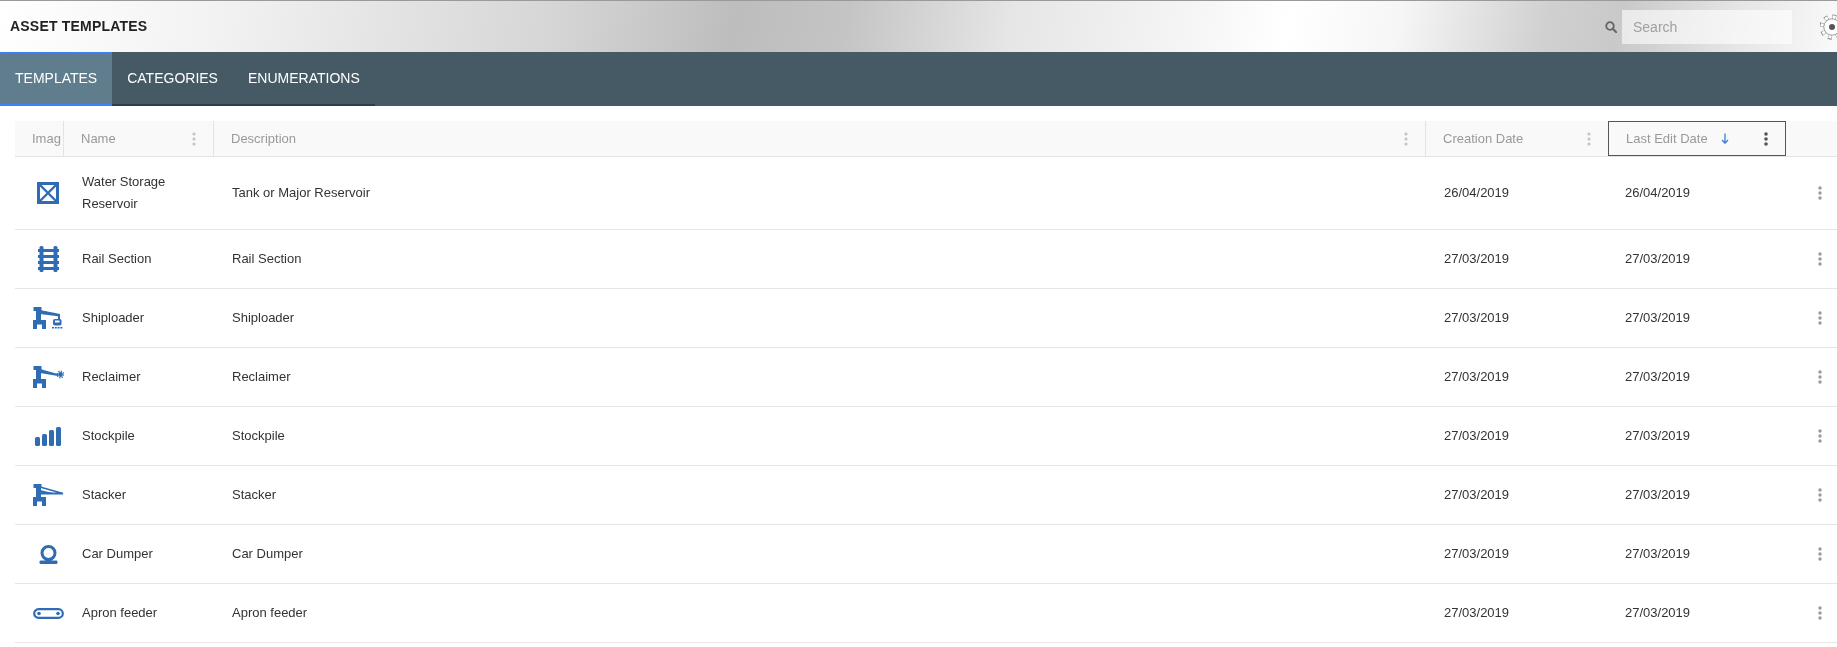 This screenshot has height=647, width=1837. What do you see at coordinates (303, 79) in the screenshot?
I see `tab: ENUMERATIONS` at bounding box center [303, 79].